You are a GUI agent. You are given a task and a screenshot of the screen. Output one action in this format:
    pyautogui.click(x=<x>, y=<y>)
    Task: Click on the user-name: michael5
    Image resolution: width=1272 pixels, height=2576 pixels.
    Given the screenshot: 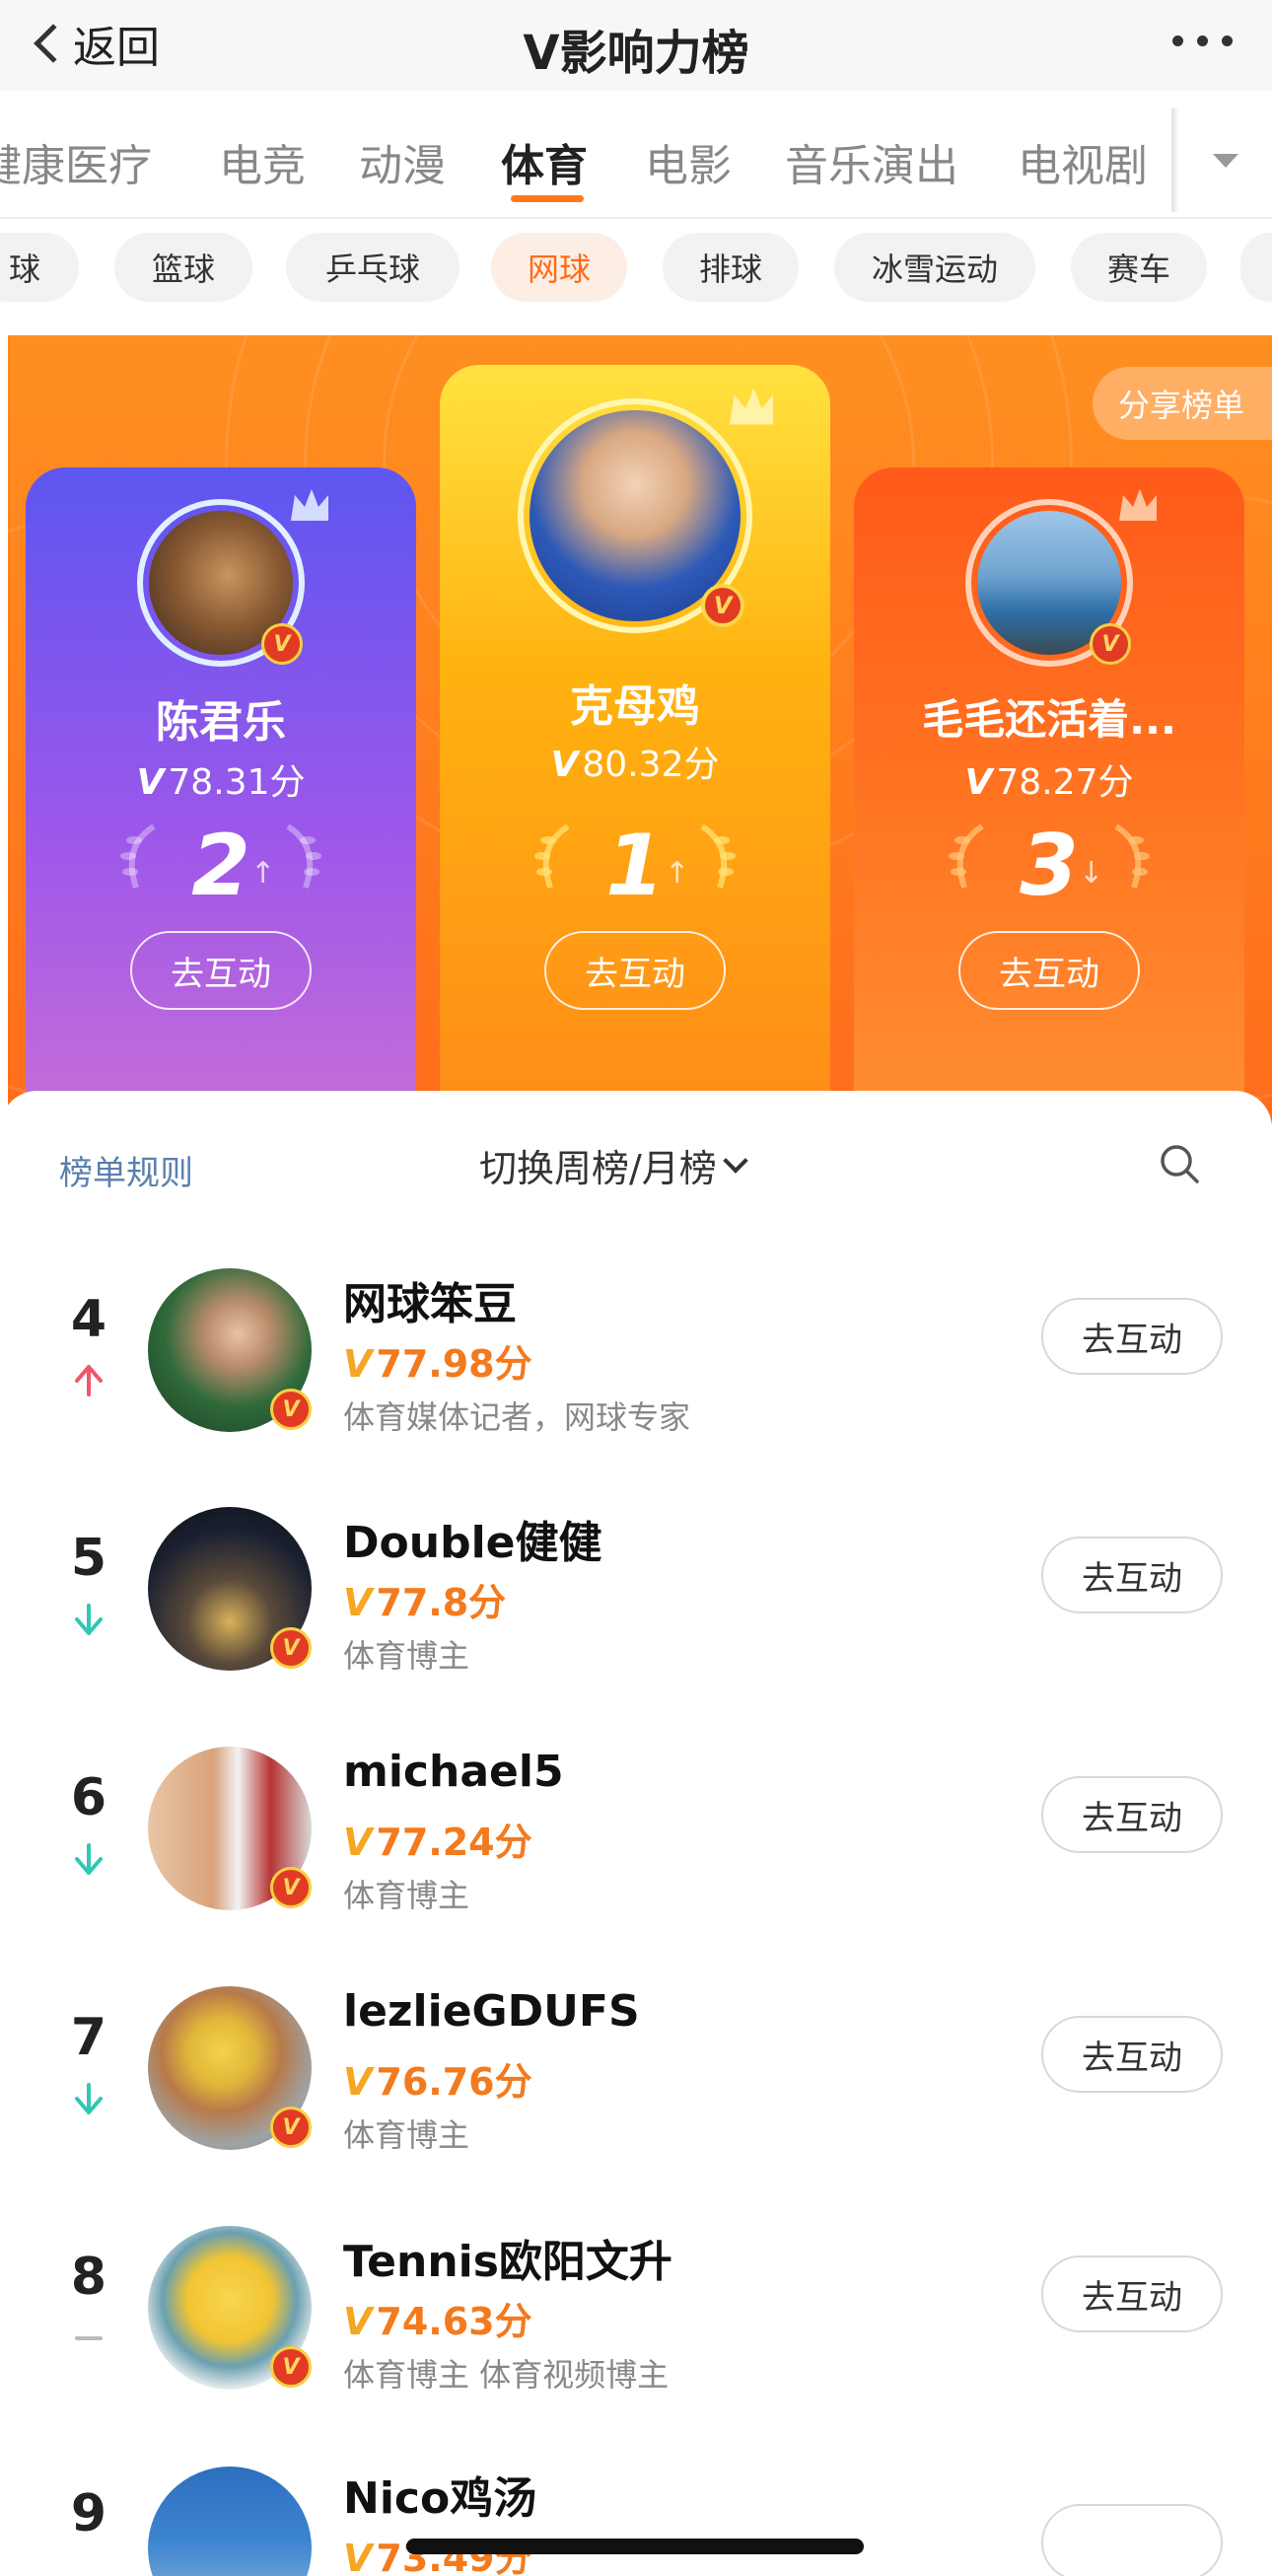 What is the action you would take?
    pyautogui.click(x=453, y=1772)
    